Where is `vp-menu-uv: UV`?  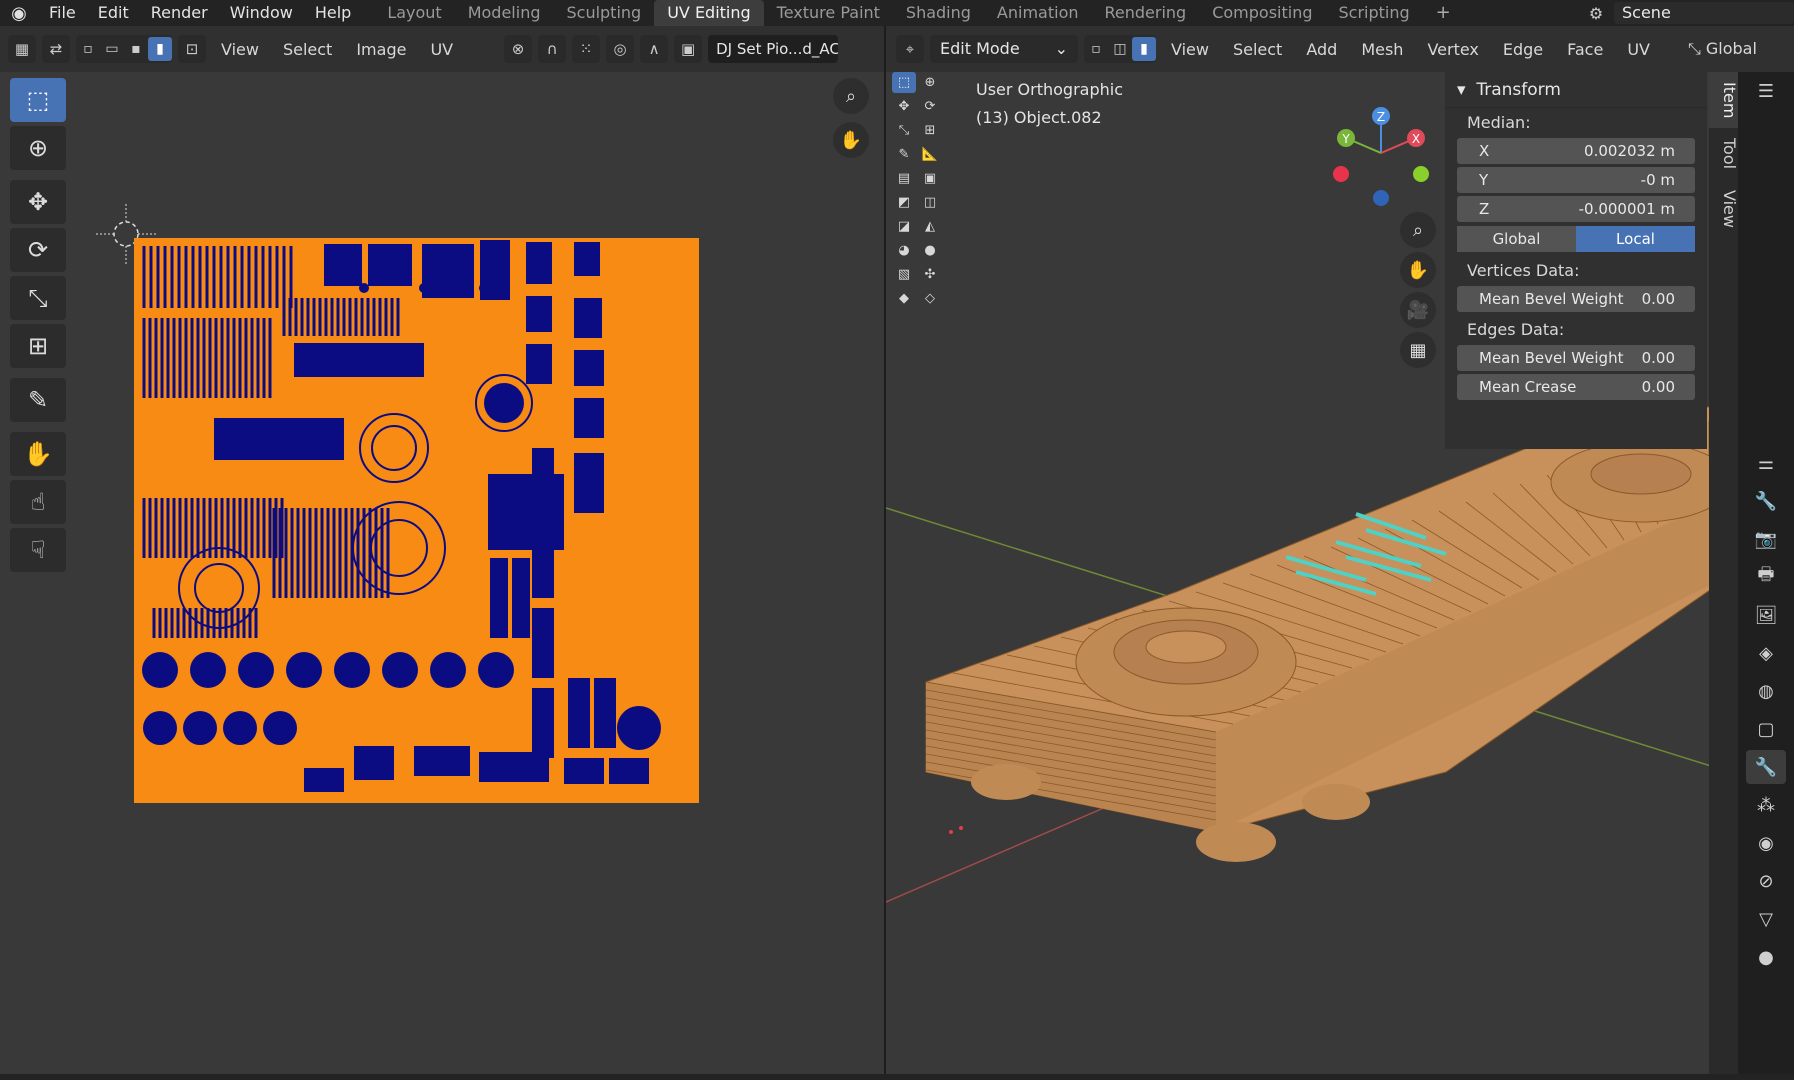 vp-menu-uv: UV is located at coordinates (1638, 49).